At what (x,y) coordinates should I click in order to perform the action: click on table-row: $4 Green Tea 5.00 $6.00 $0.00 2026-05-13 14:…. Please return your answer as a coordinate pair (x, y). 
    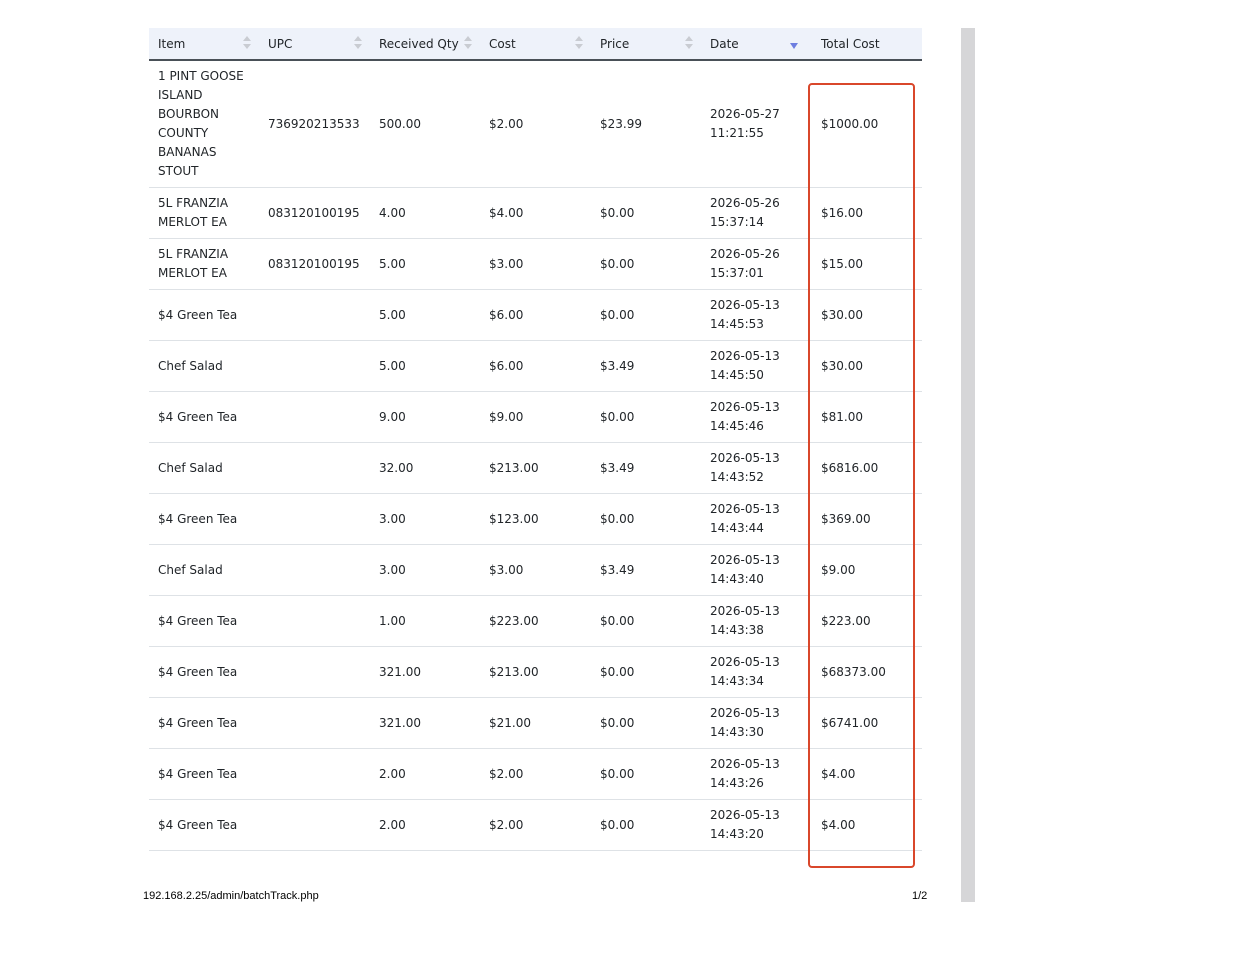
    Looking at the image, I should click on (535, 315).